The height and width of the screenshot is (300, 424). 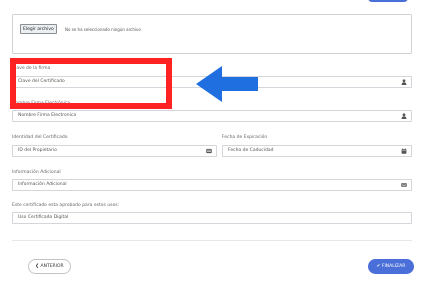 I want to click on nombre-input: Nombre Firma Electronica, so click(x=212, y=116).